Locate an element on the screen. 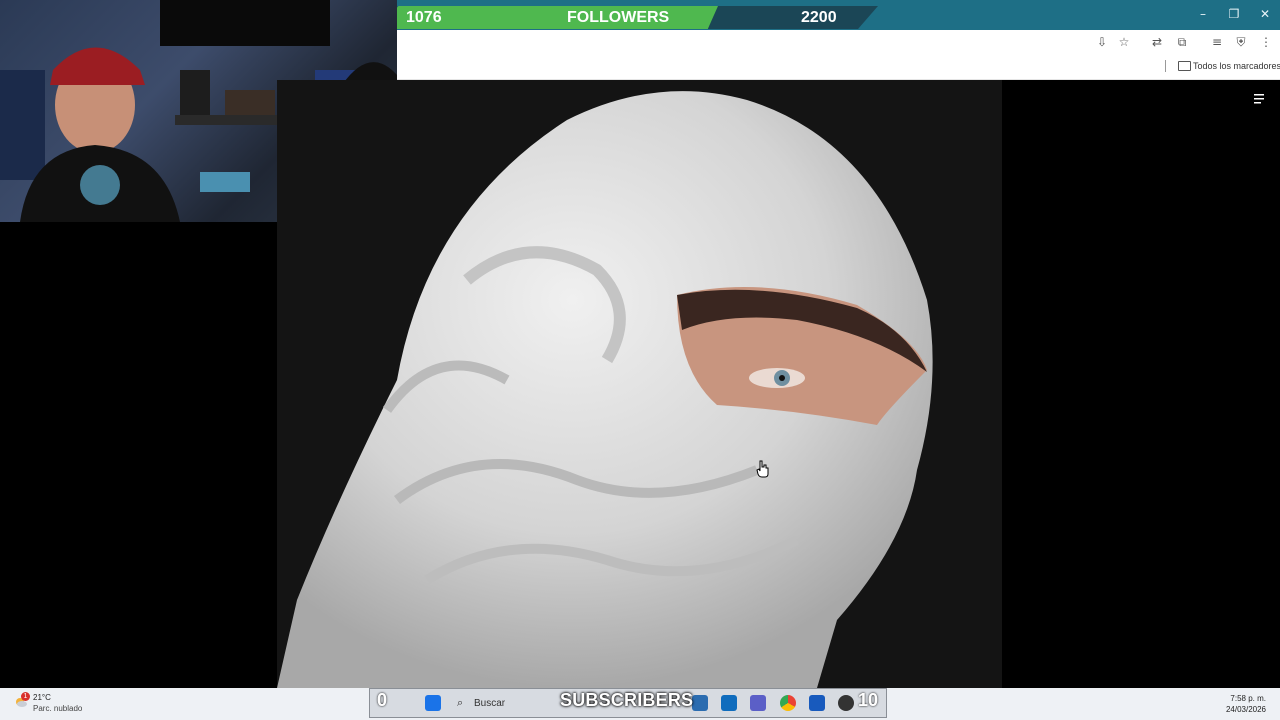  chrome-icon is located at coordinates (788, 703).